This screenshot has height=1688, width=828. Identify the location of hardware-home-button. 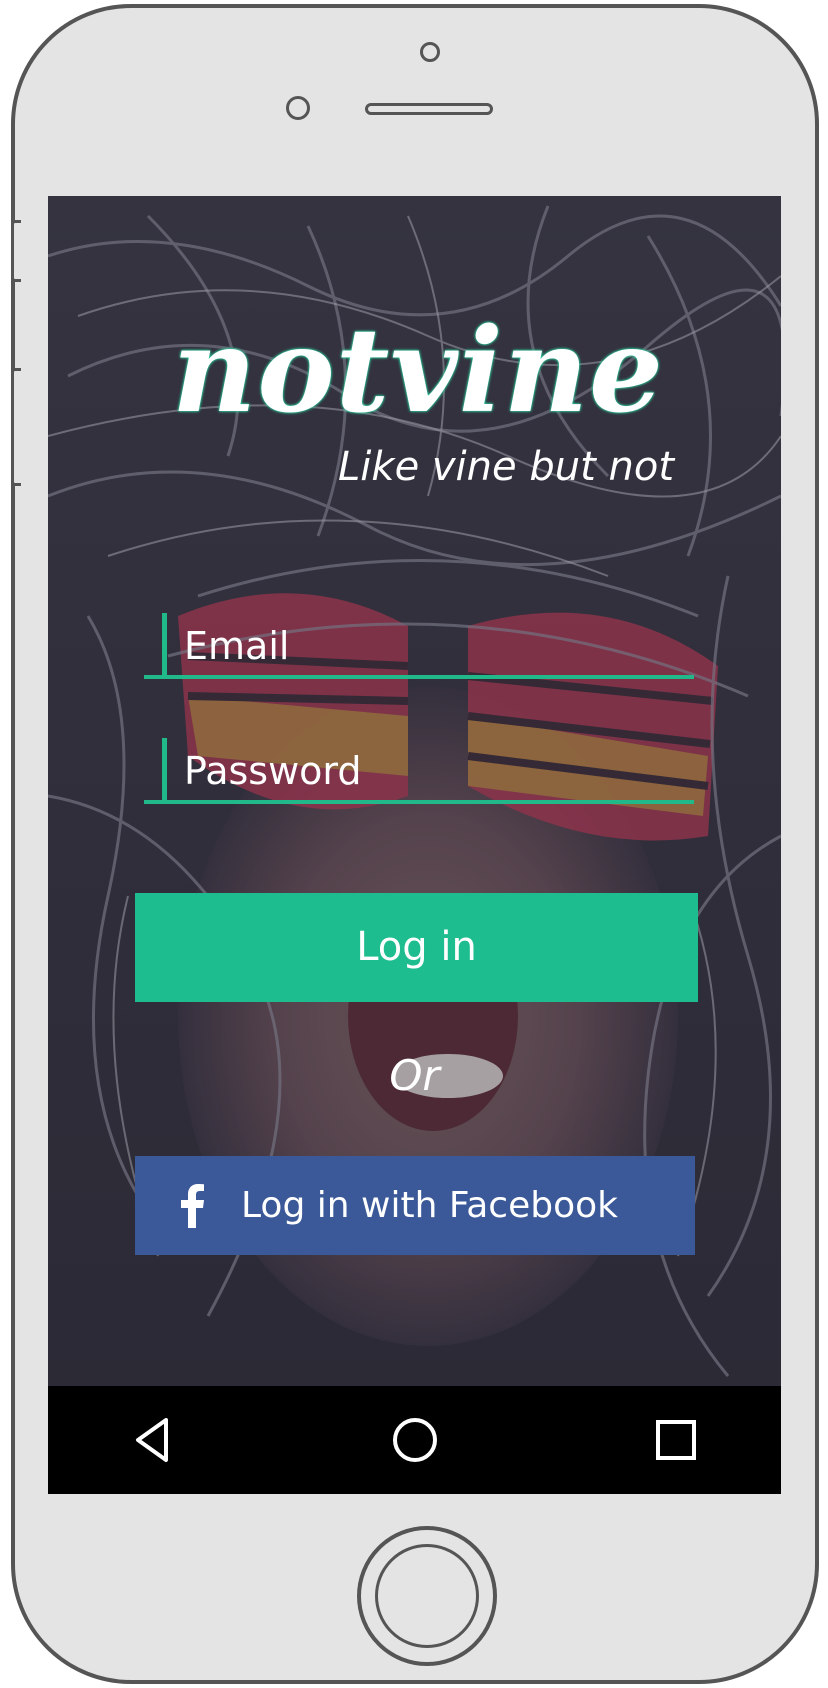
(427, 1596).